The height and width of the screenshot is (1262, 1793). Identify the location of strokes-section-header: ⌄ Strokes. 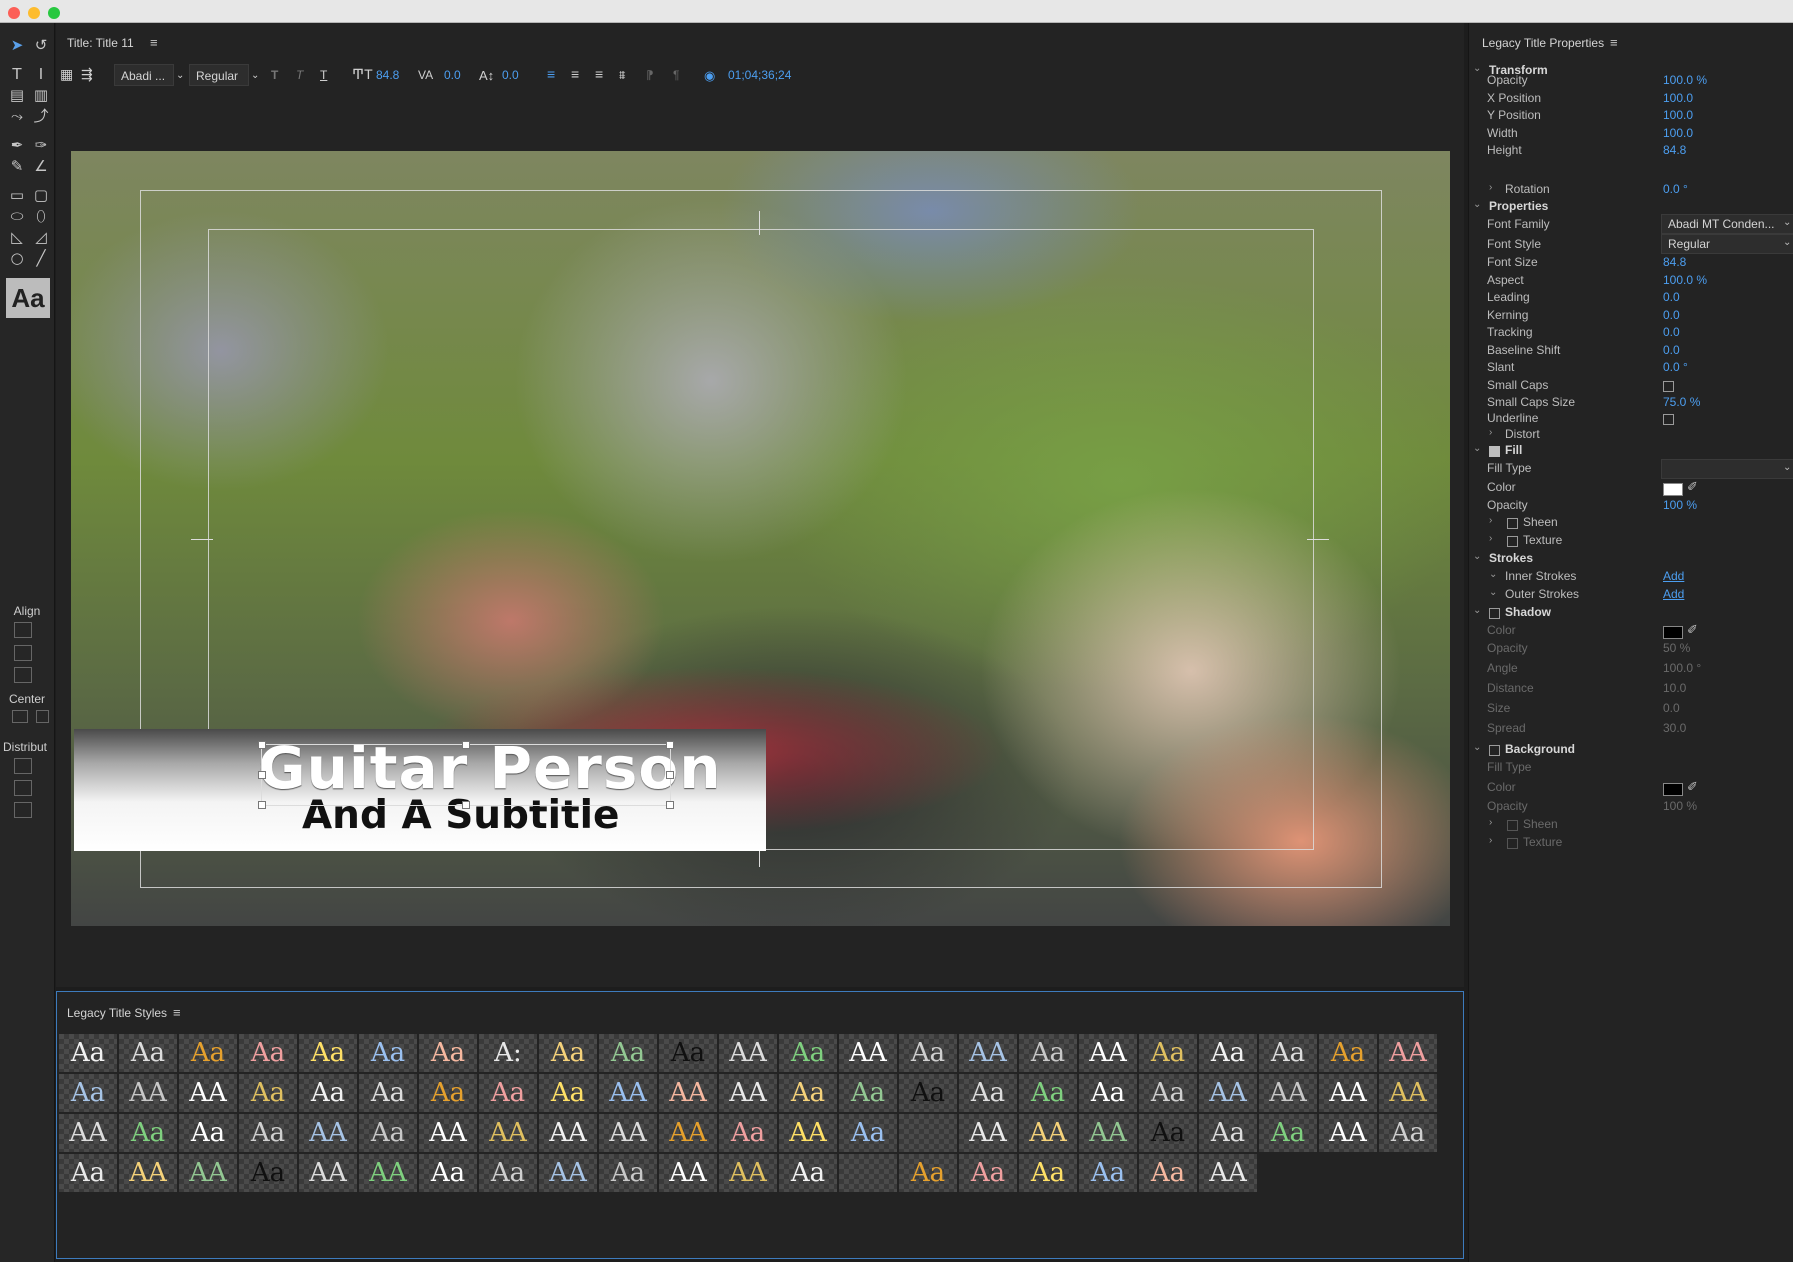
(1631, 560).